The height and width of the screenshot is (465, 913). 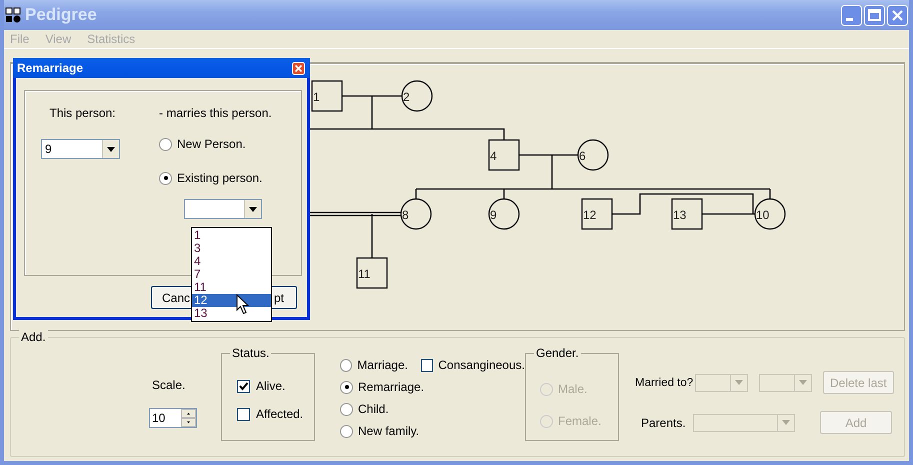 I want to click on minimize-icon, so click(x=851, y=15).